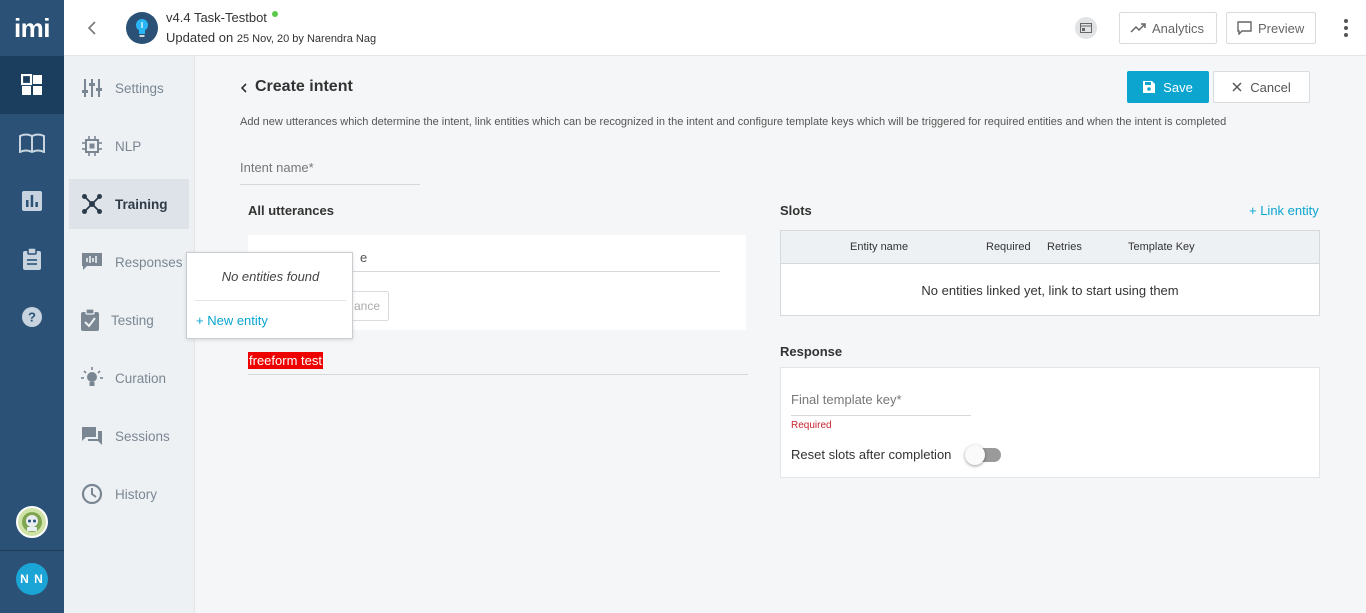 The image size is (1366, 613). I want to click on sidebar-label-sessions: Sessions, so click(142, 436).